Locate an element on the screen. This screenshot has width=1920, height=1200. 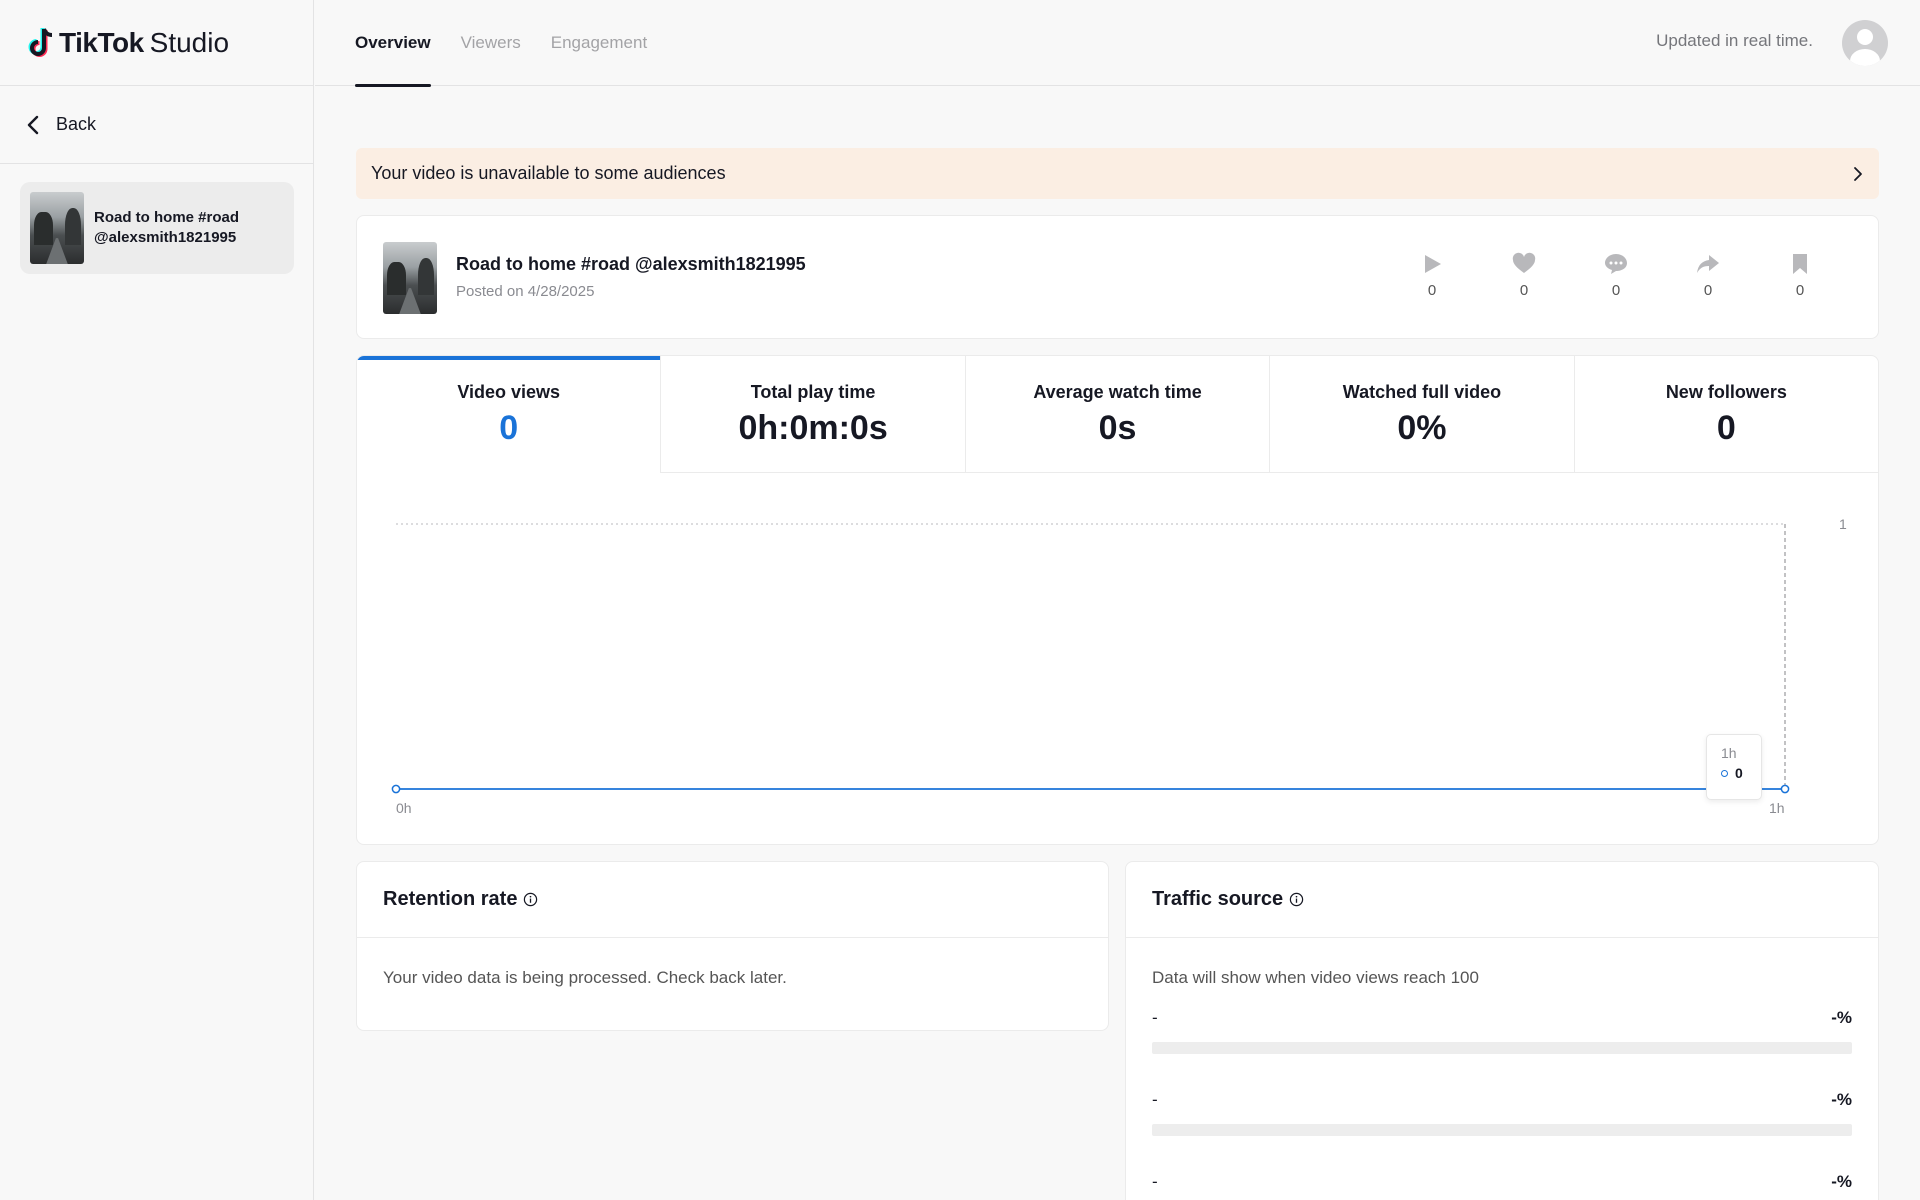
stat-value: 0% is located at coordinates (1422, 428).